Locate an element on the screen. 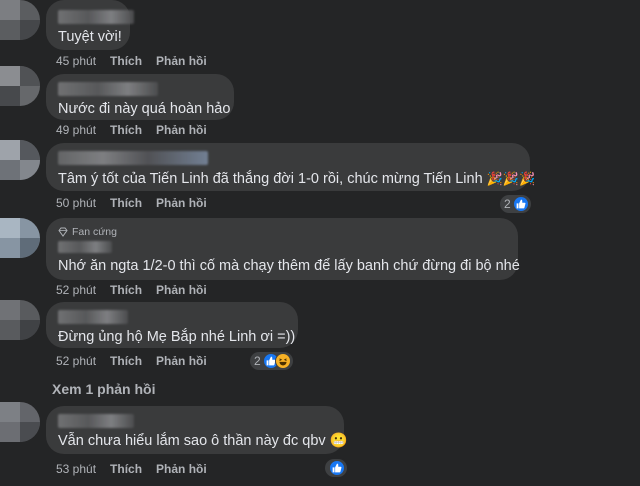  grimace-emoji-icon: 😬 is located at coordinates (338, 441).